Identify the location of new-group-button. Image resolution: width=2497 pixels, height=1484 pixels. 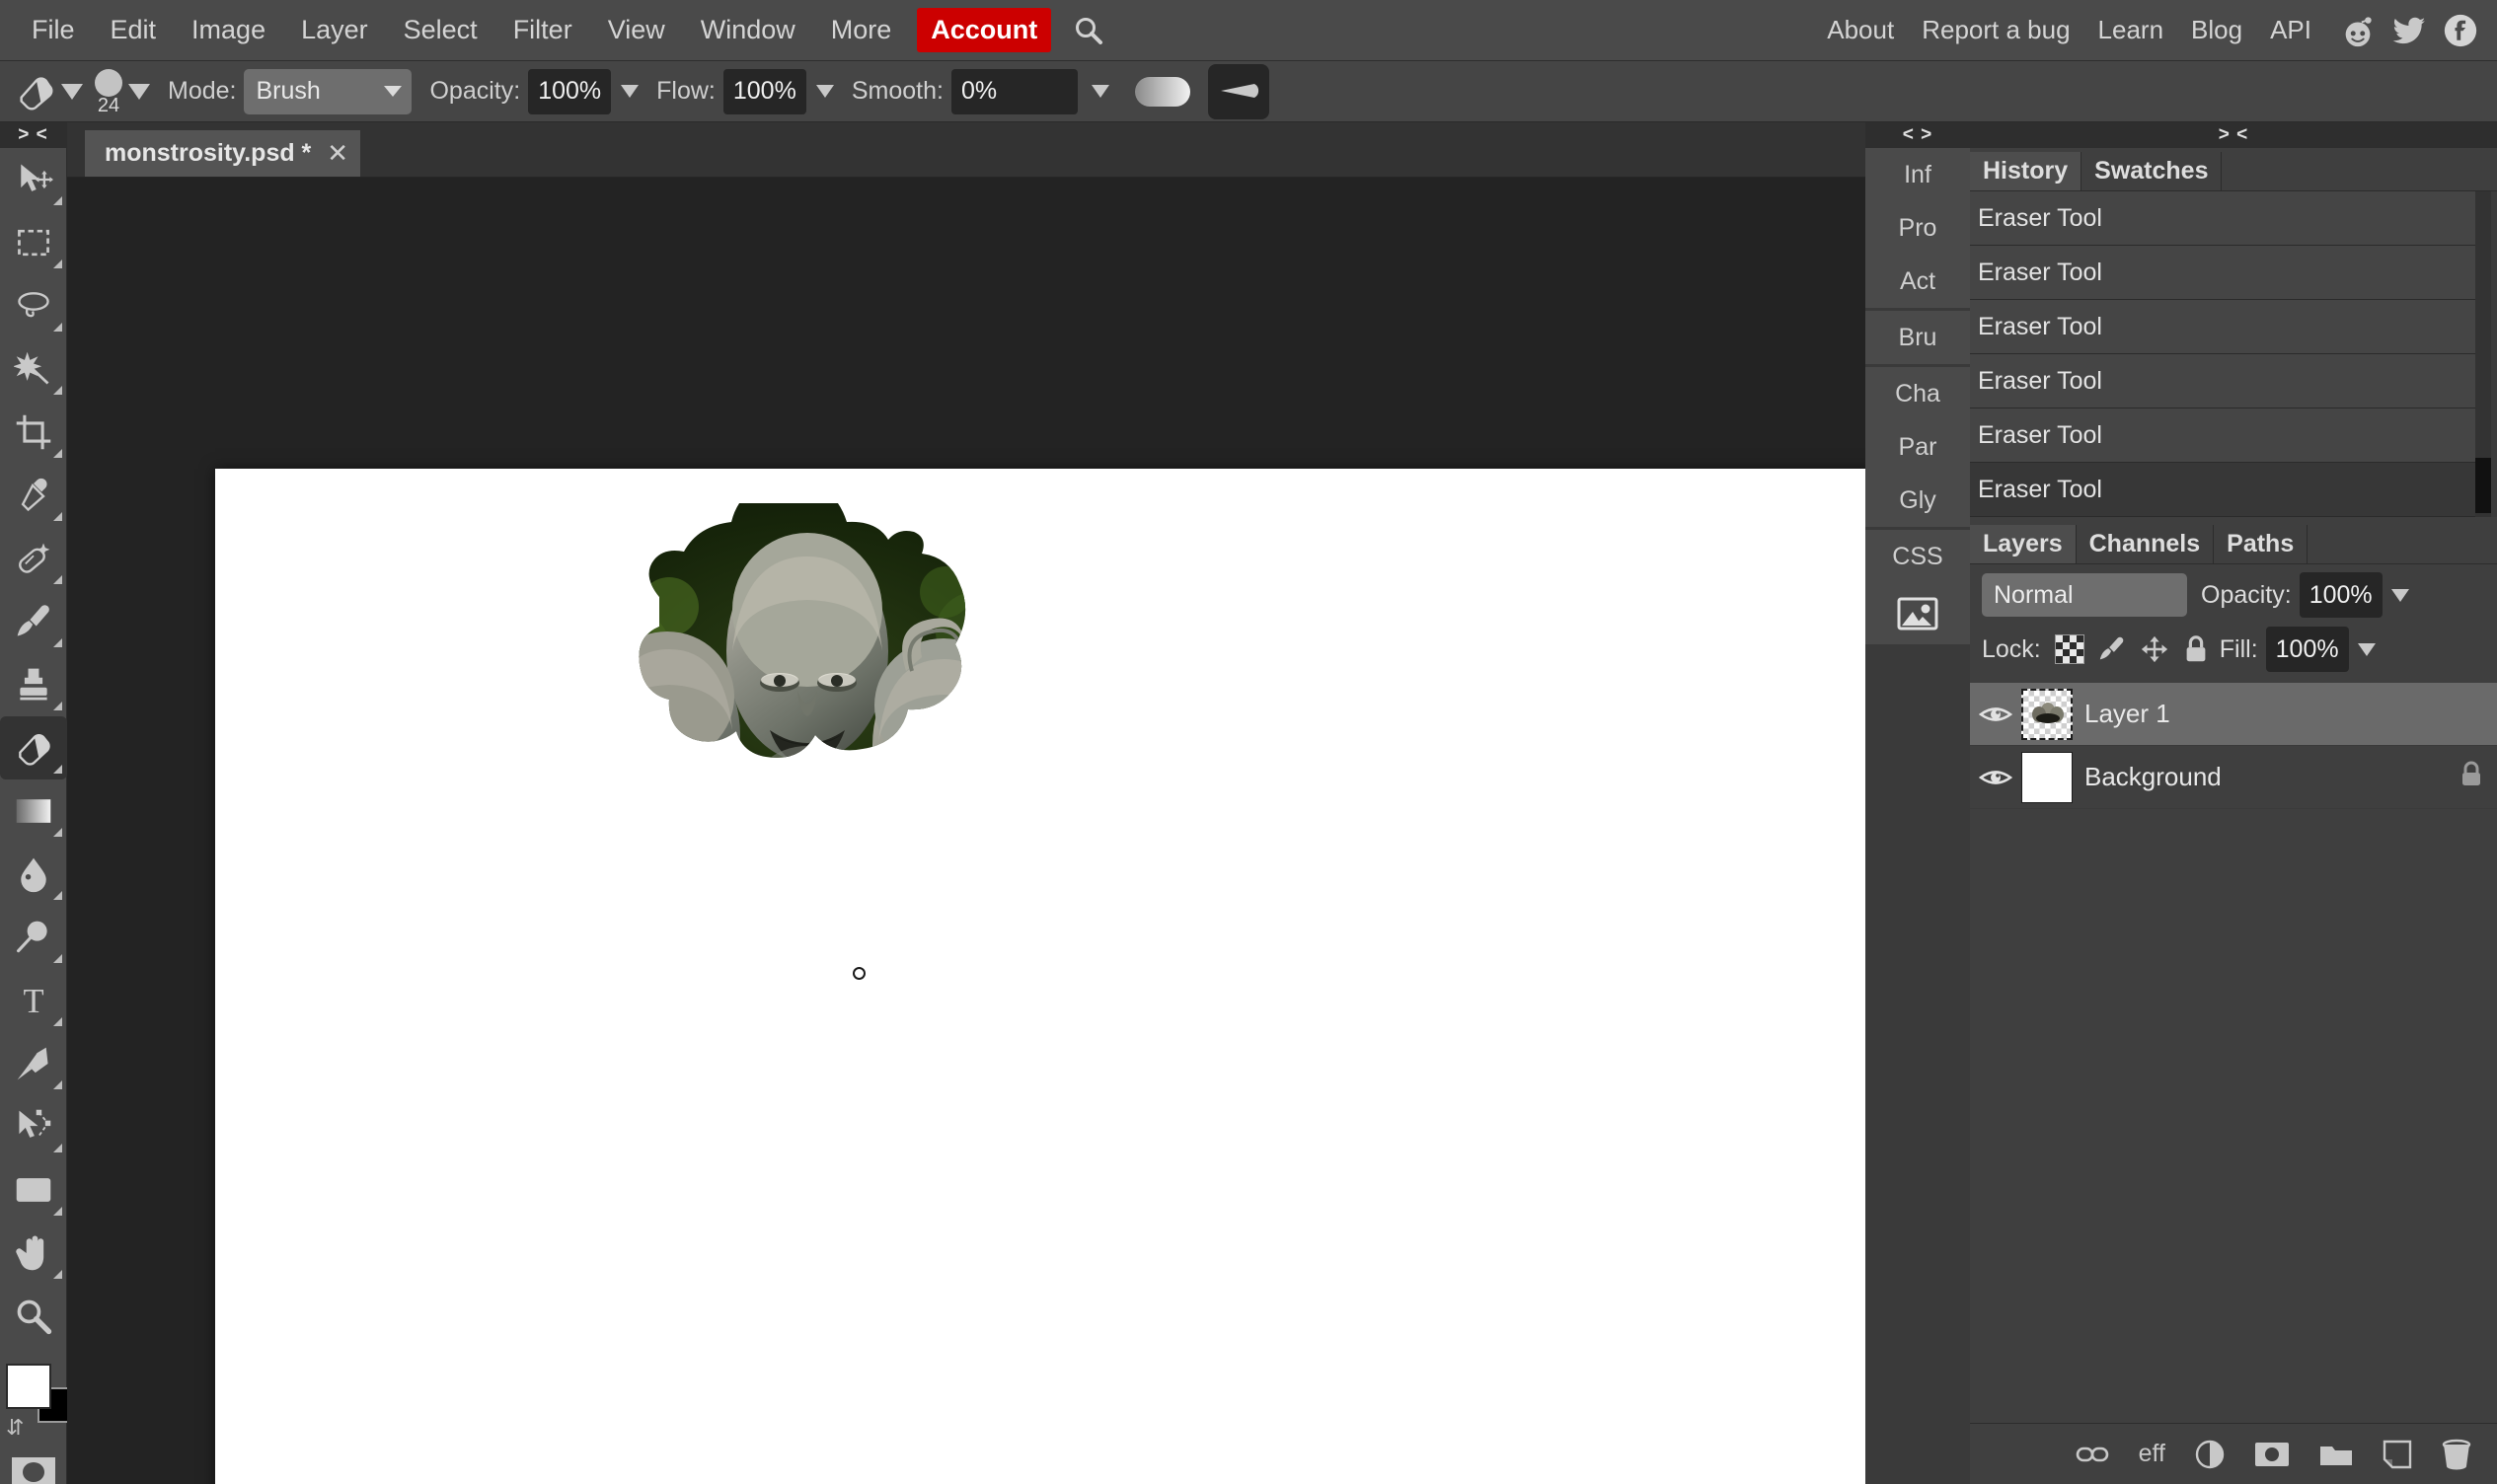
(2336, 1454).